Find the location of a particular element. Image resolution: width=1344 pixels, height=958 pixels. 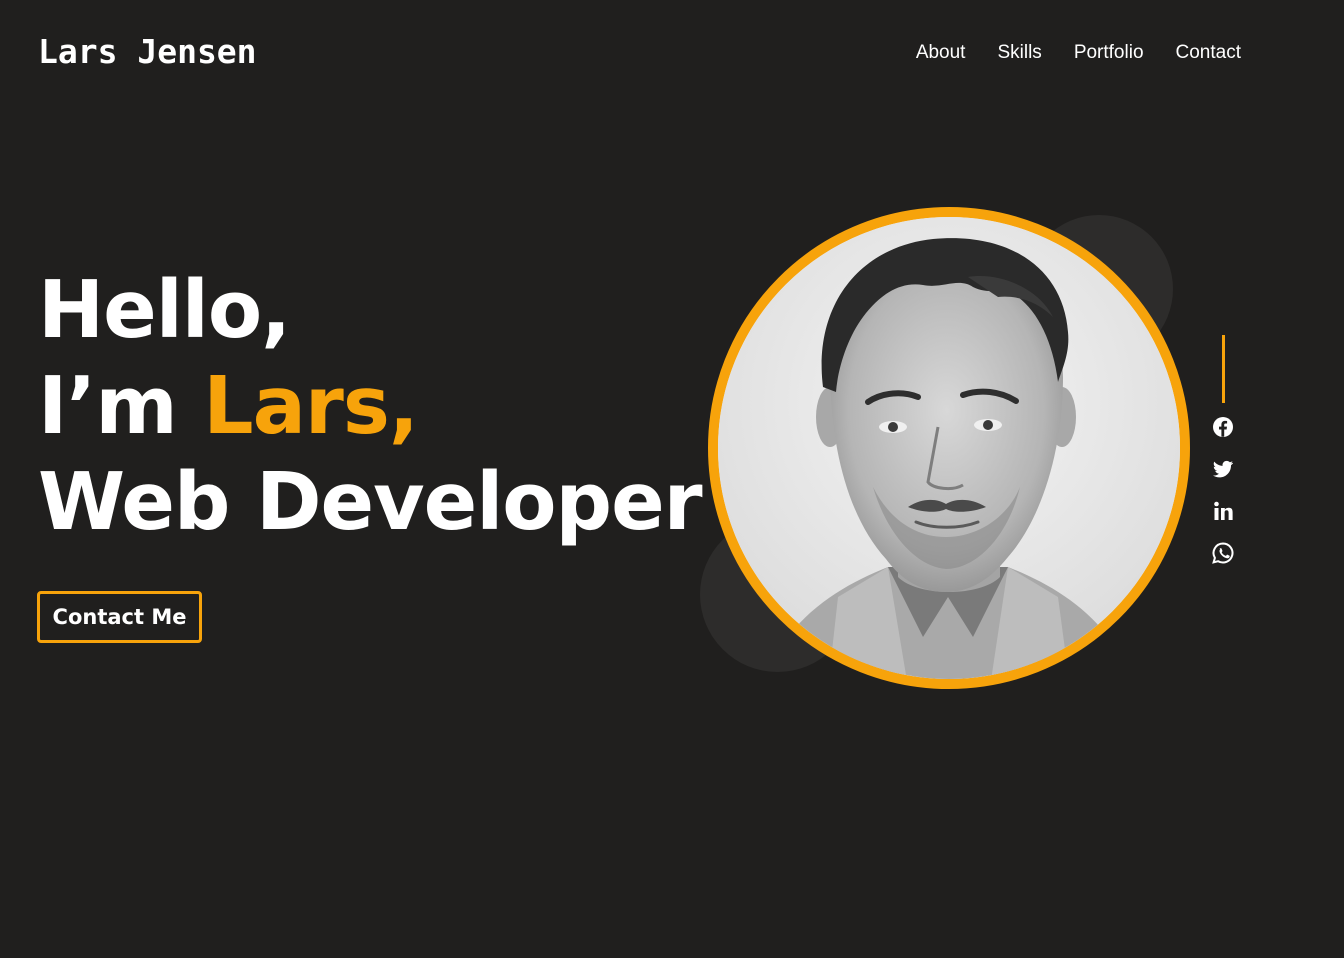

linkedin-icon is located at coordinates (1223, 511).